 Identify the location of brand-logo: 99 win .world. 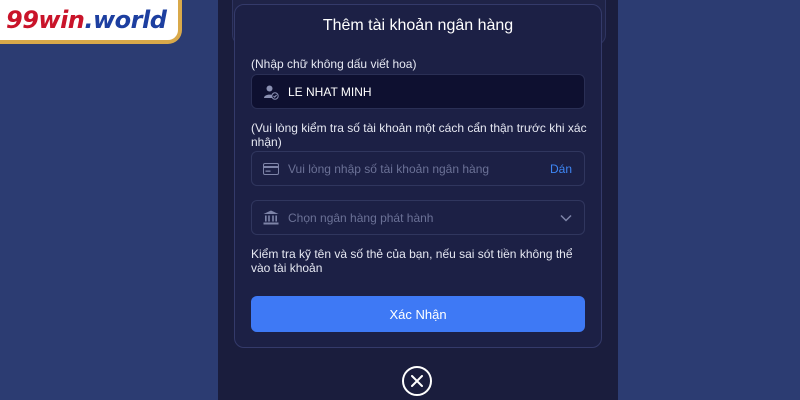
(91, 22).